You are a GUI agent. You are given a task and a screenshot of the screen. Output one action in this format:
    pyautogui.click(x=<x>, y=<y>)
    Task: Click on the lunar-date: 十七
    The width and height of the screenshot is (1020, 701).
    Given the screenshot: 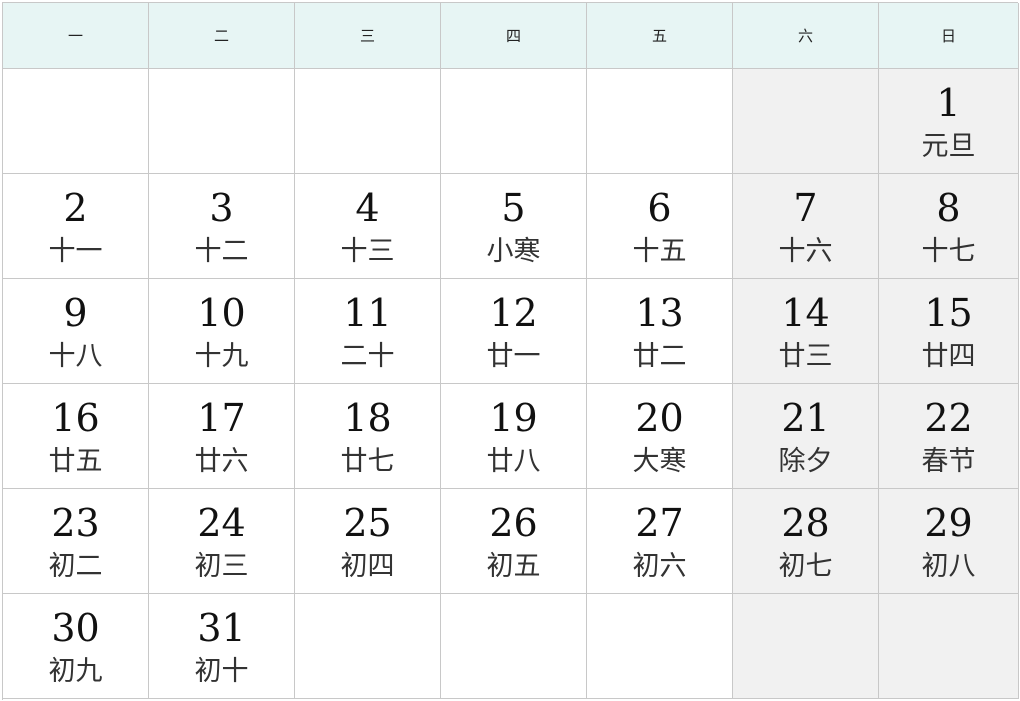 What is the action you would take?
    pyautogui.click(x=948, y=251)
    